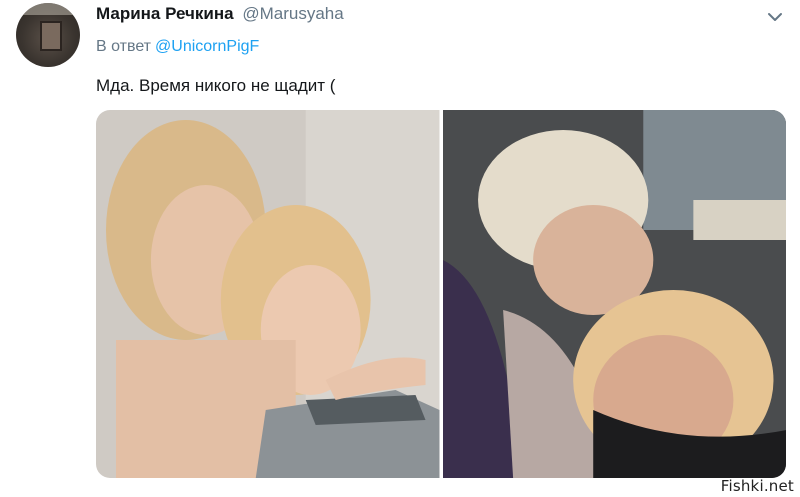 Image resolution: width=800 pixels, height=497 pixels. I want to click on chevron-down-icon, so click(775, 17).